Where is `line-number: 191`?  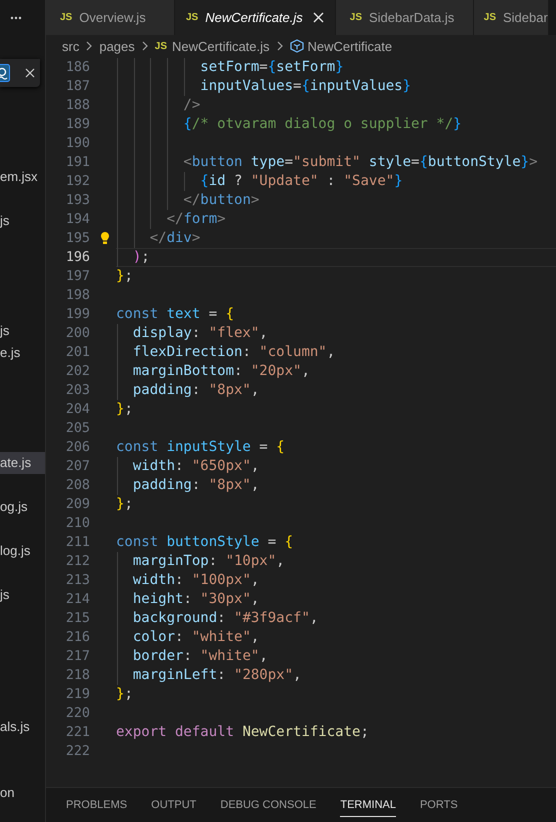 line-number: 191 is located at coordinates (77, 163).